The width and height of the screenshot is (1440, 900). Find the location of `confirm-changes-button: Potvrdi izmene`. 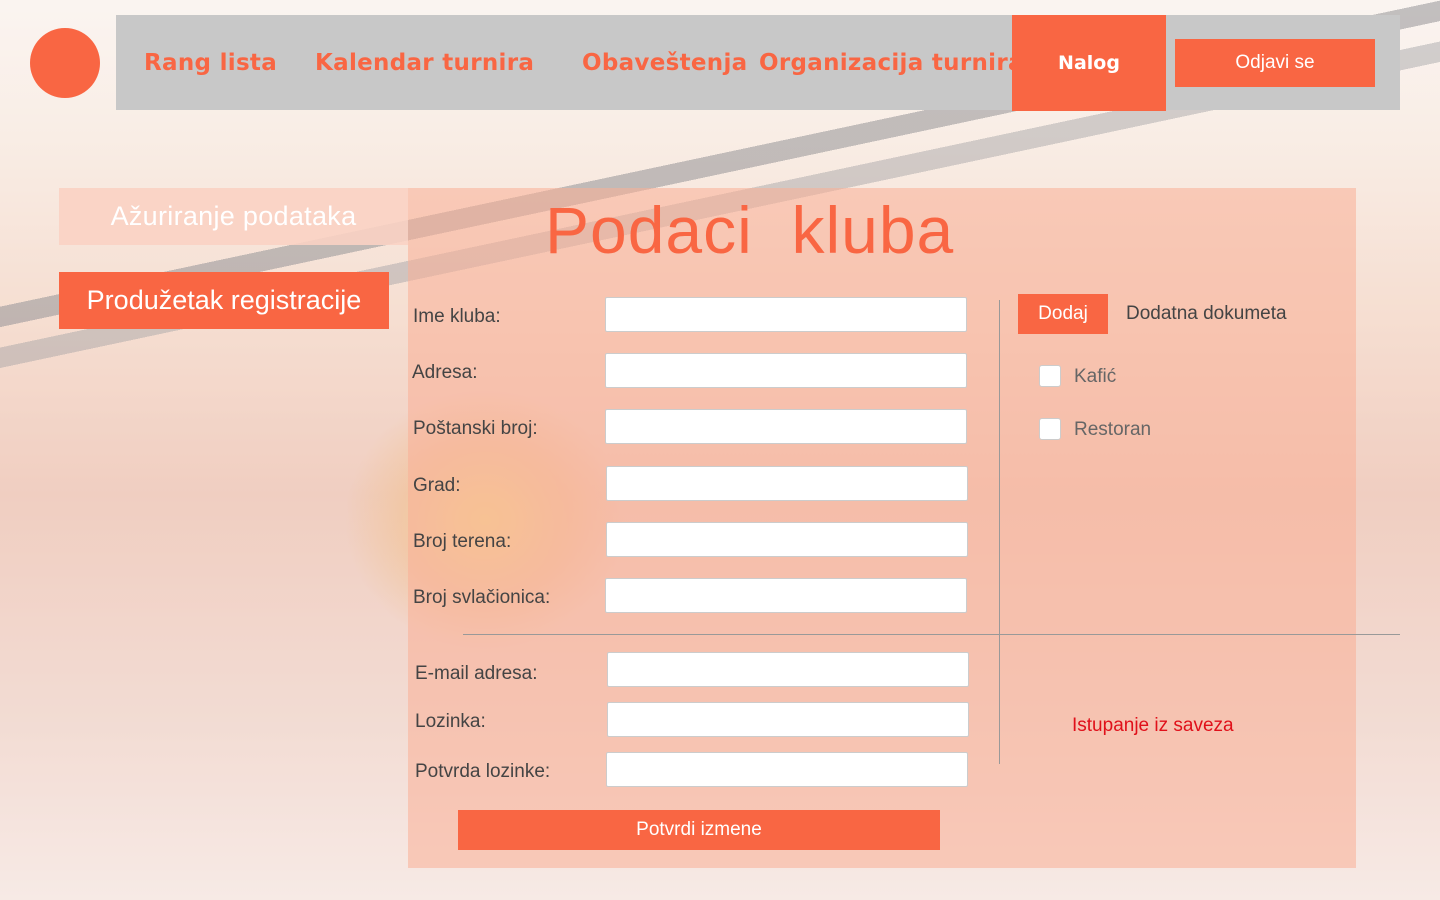

confirm-changes-button: Potvrdi izmene is located at coordinates (699, 830).